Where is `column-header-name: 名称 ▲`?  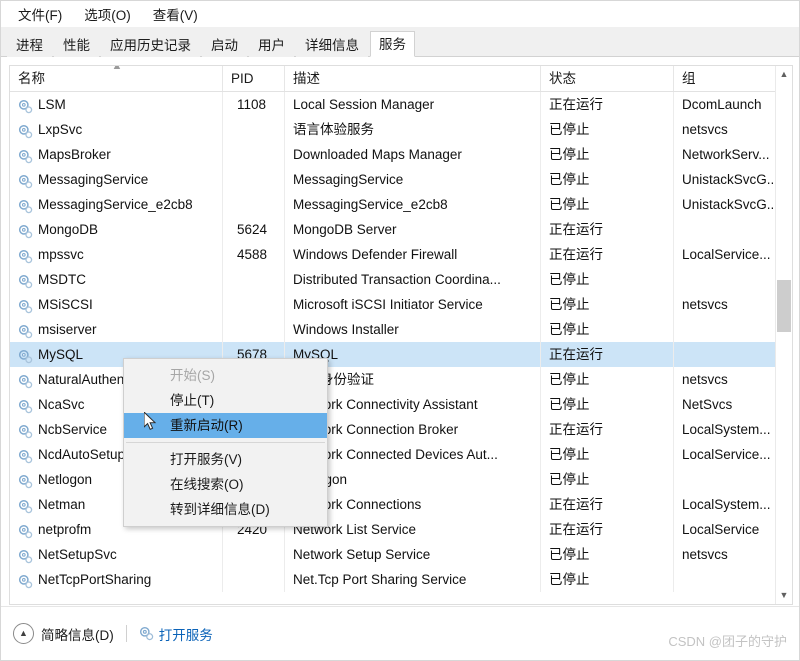 column-header-name: 名称 ▲ is located at coordinates (116, 78).